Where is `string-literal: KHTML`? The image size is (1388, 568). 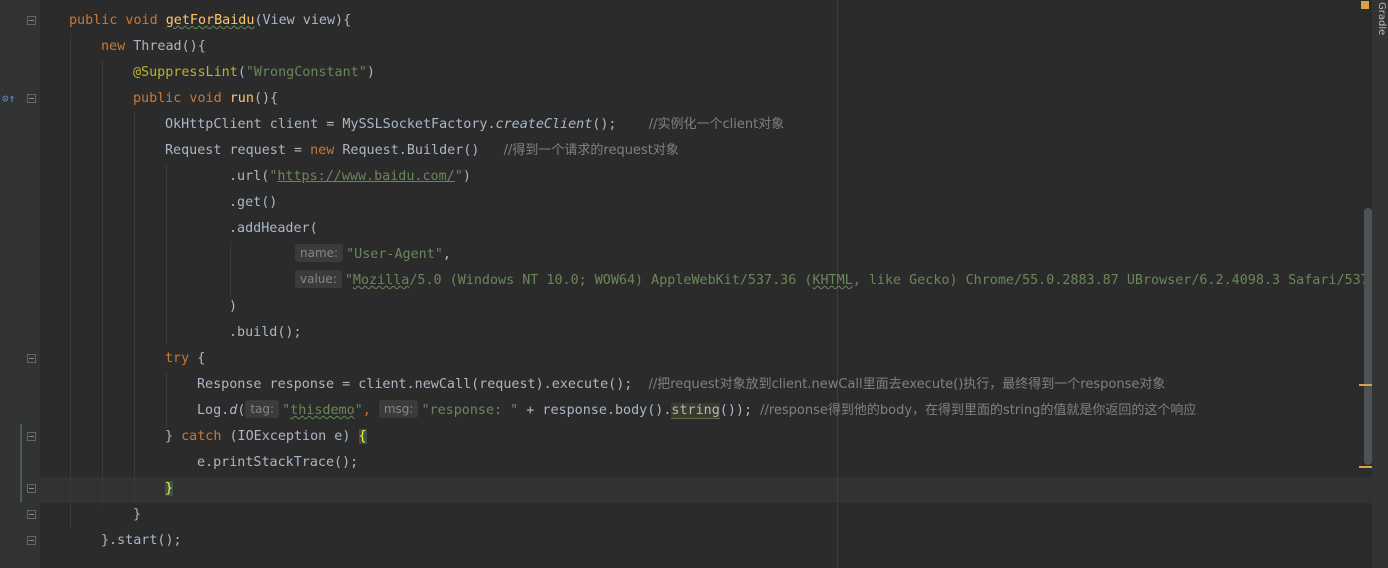 string-literal: KHTML is located at coordinates (832, 280).